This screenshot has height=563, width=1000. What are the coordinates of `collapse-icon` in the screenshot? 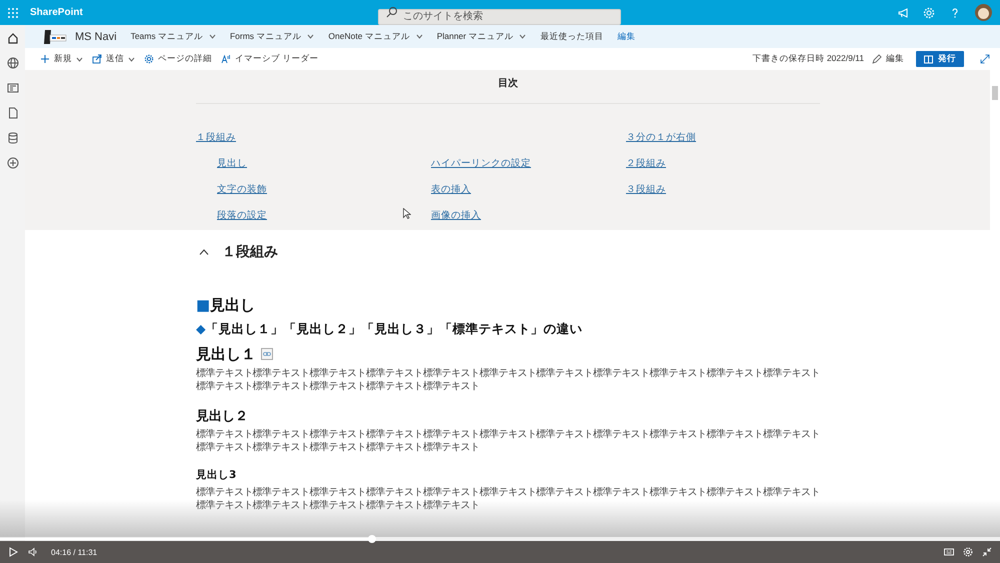 It's located at (204, 252).